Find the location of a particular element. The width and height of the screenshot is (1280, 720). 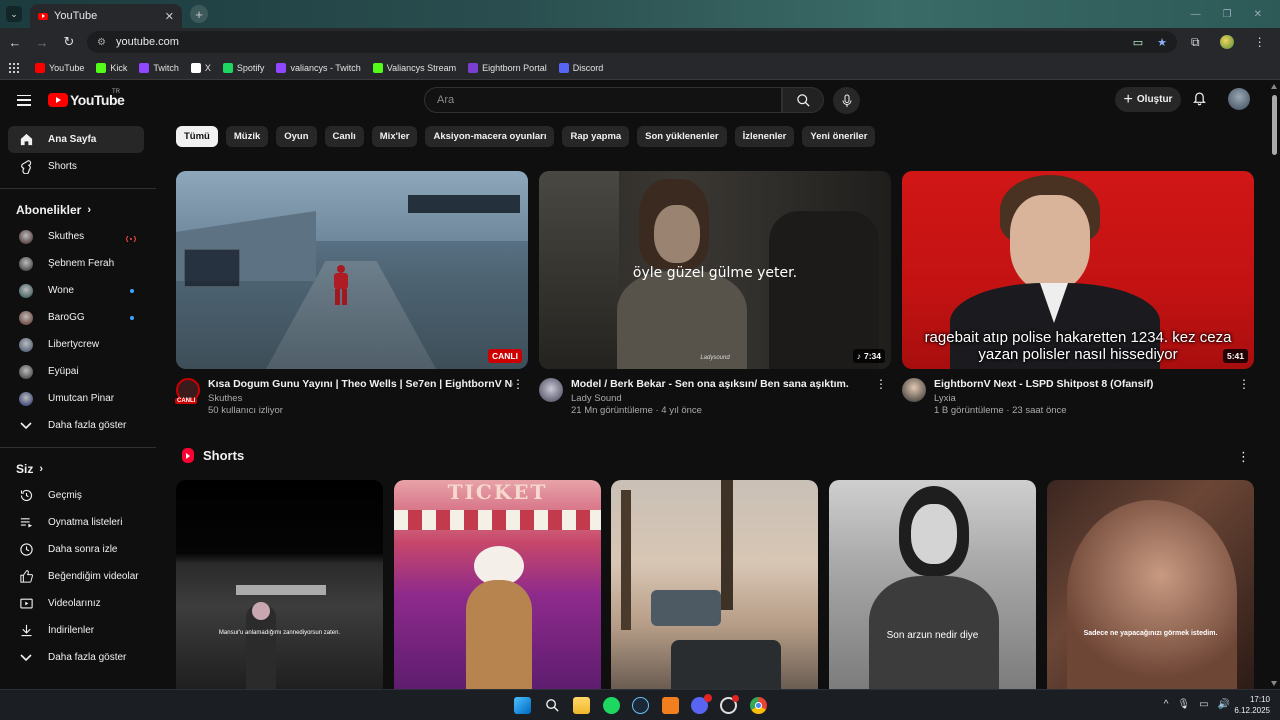

restore-icon: ❐ is located at coordinates (1227, 14).